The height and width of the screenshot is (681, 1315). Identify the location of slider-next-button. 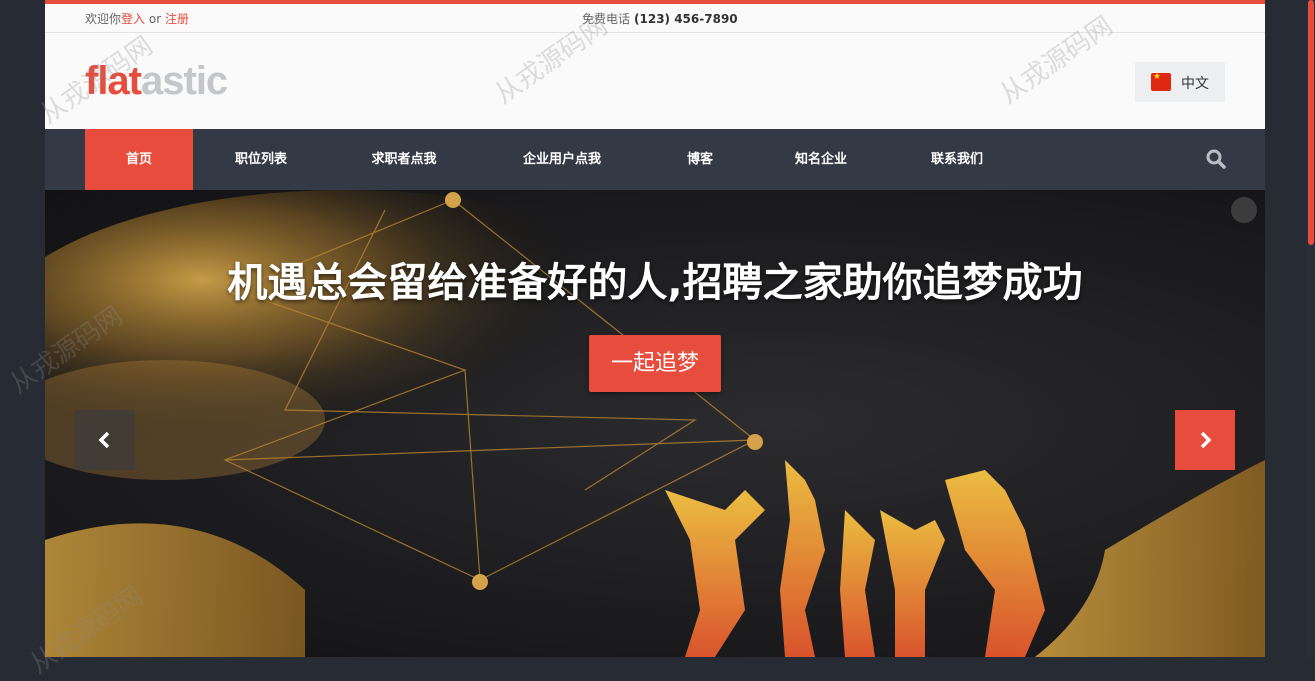
(1205, 440).